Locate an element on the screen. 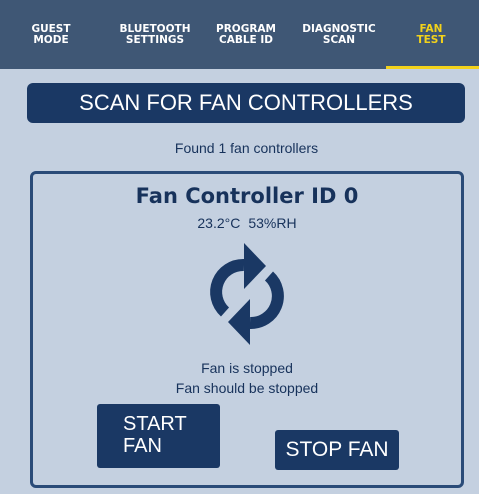 This screenshot has width=479, height=494. fan-expected-status: Fan should be stopped is located at coordinates (247, 388).